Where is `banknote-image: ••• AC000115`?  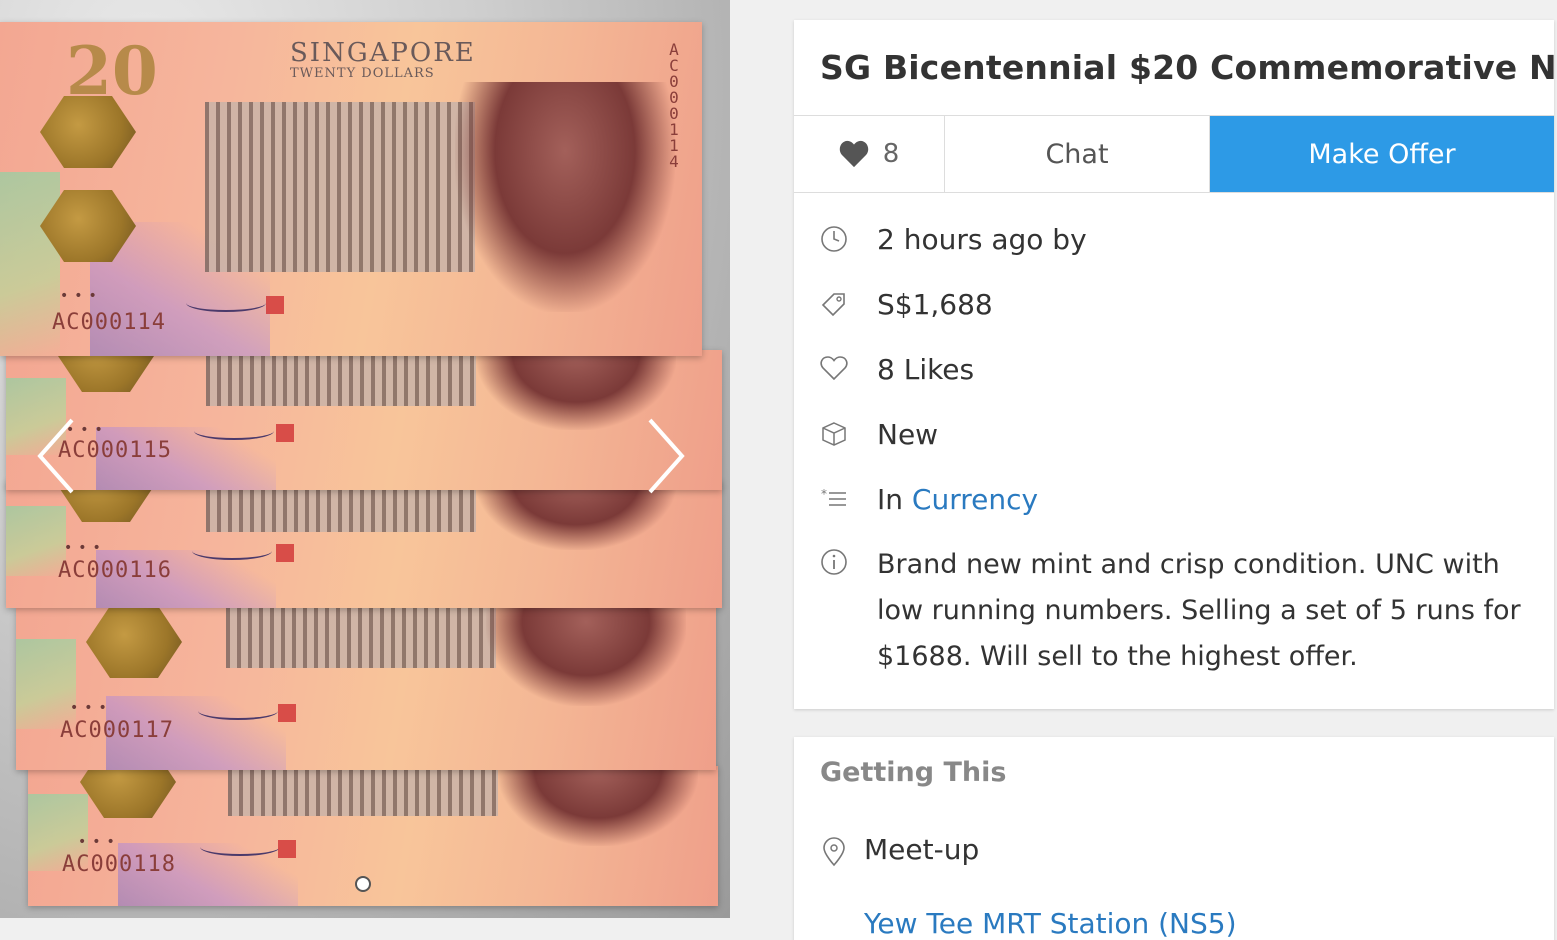 banknote-image: ••• AC000115 is located at coordinates (364, 420).